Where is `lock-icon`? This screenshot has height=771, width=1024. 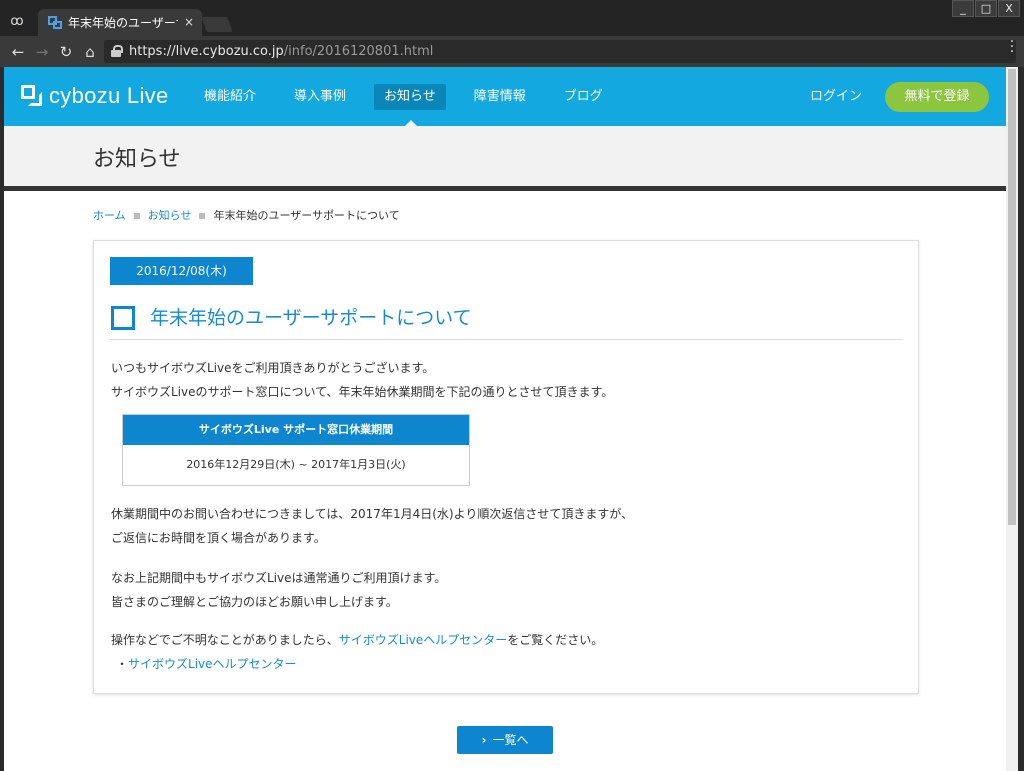 lock-icon is located at coordinates (117, 51).